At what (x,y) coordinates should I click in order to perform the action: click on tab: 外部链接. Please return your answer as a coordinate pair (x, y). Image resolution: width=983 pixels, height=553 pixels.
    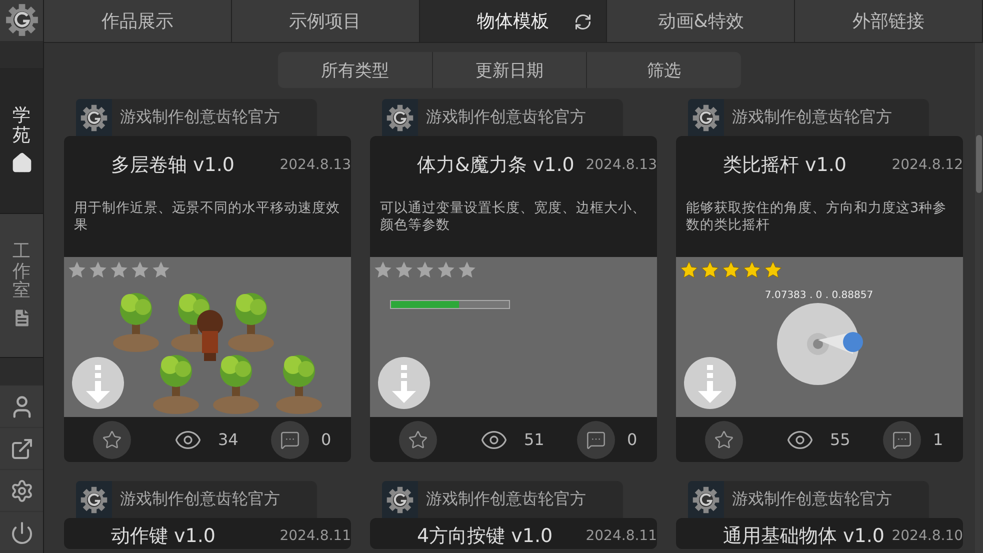
    Looking at the image, I should click on (889, 21).